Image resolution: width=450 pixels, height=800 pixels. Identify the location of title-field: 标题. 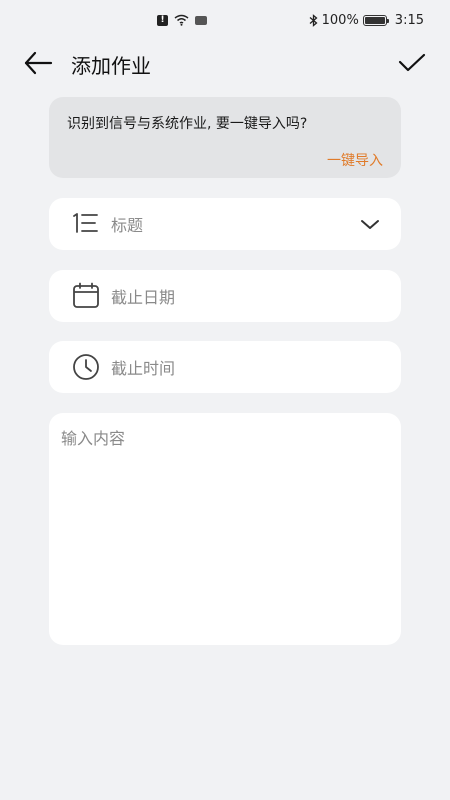
(225, 224).